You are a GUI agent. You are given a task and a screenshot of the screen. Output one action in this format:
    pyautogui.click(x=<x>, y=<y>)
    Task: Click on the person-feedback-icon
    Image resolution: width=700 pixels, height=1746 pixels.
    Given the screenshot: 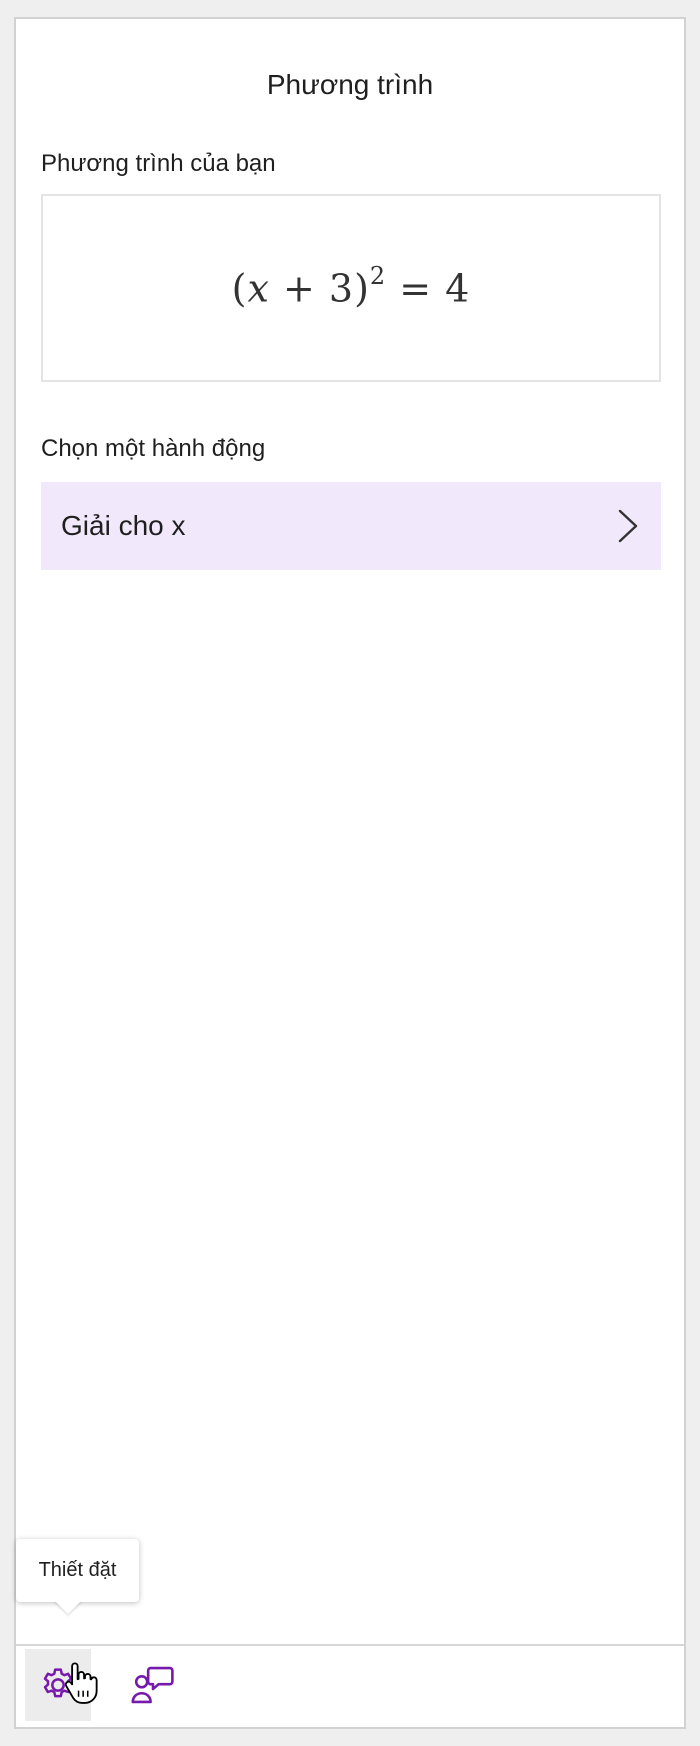 What is the action you would take?
    pyautogui.click(x=152, y=1685)
    